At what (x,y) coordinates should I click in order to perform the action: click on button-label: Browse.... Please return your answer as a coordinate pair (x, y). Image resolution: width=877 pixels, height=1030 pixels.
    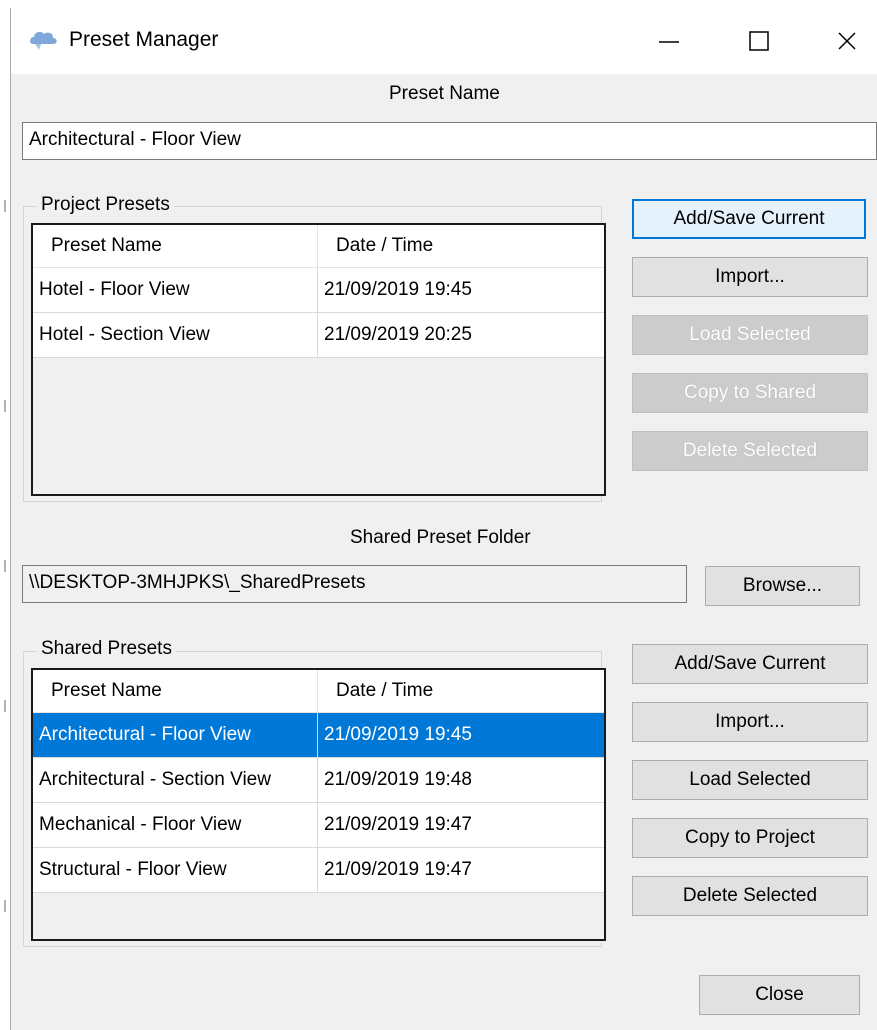
    Looking at the image, I should click on (782, 585).